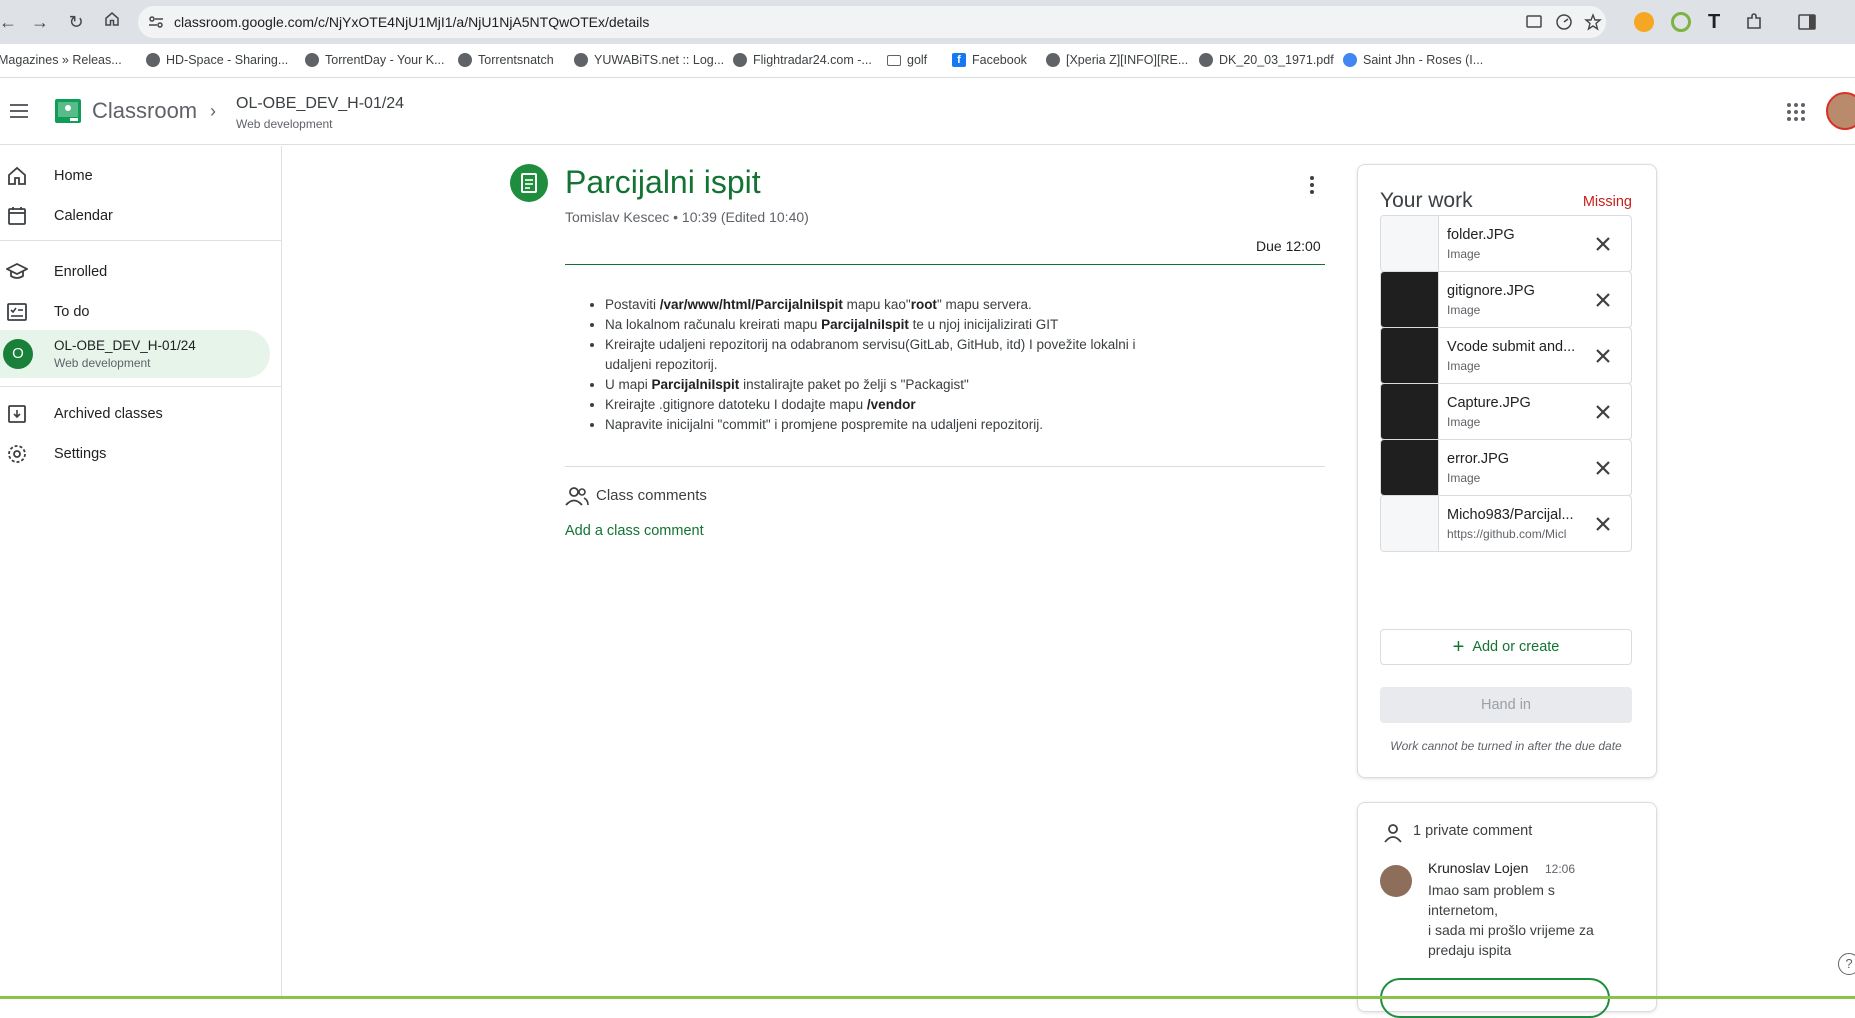  Describe the element at coordinates (1796, 112) in the screenshot. I see `google-apps-icon` at that location.